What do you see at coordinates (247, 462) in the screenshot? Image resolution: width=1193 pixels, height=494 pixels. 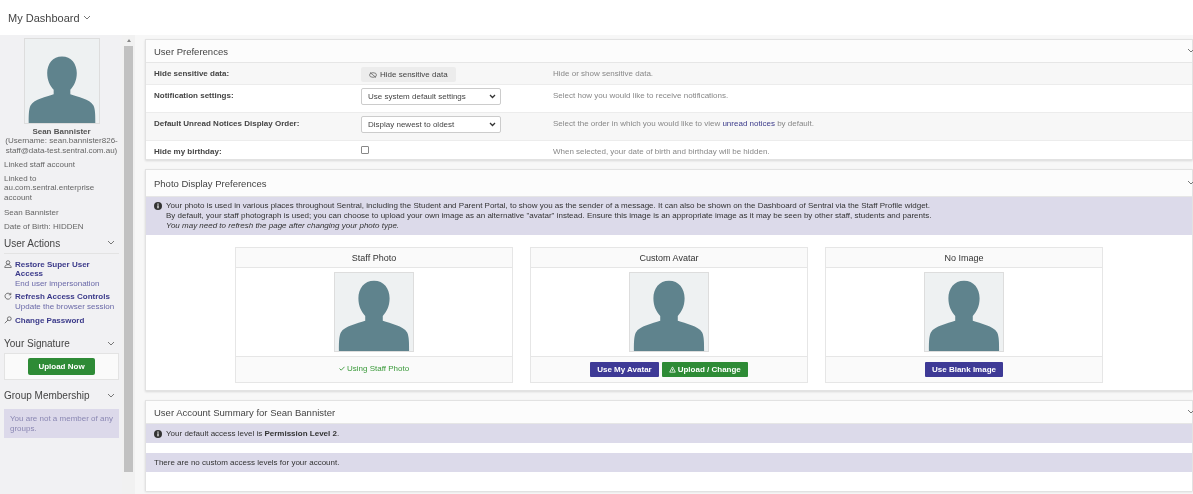 I see `custom-access-text: There are no custom access levels for your account.` at bounding box center [247, 462].